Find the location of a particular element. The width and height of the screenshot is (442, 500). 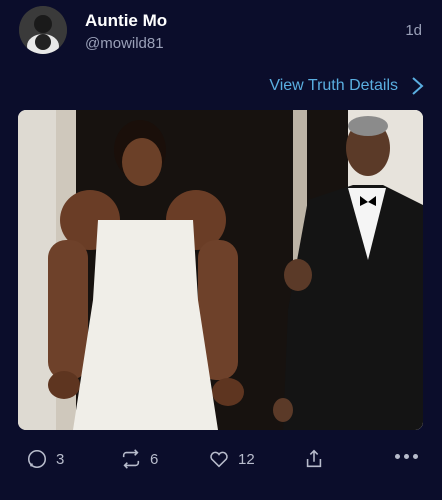

repost-icon is located at coordinates (131, 459).